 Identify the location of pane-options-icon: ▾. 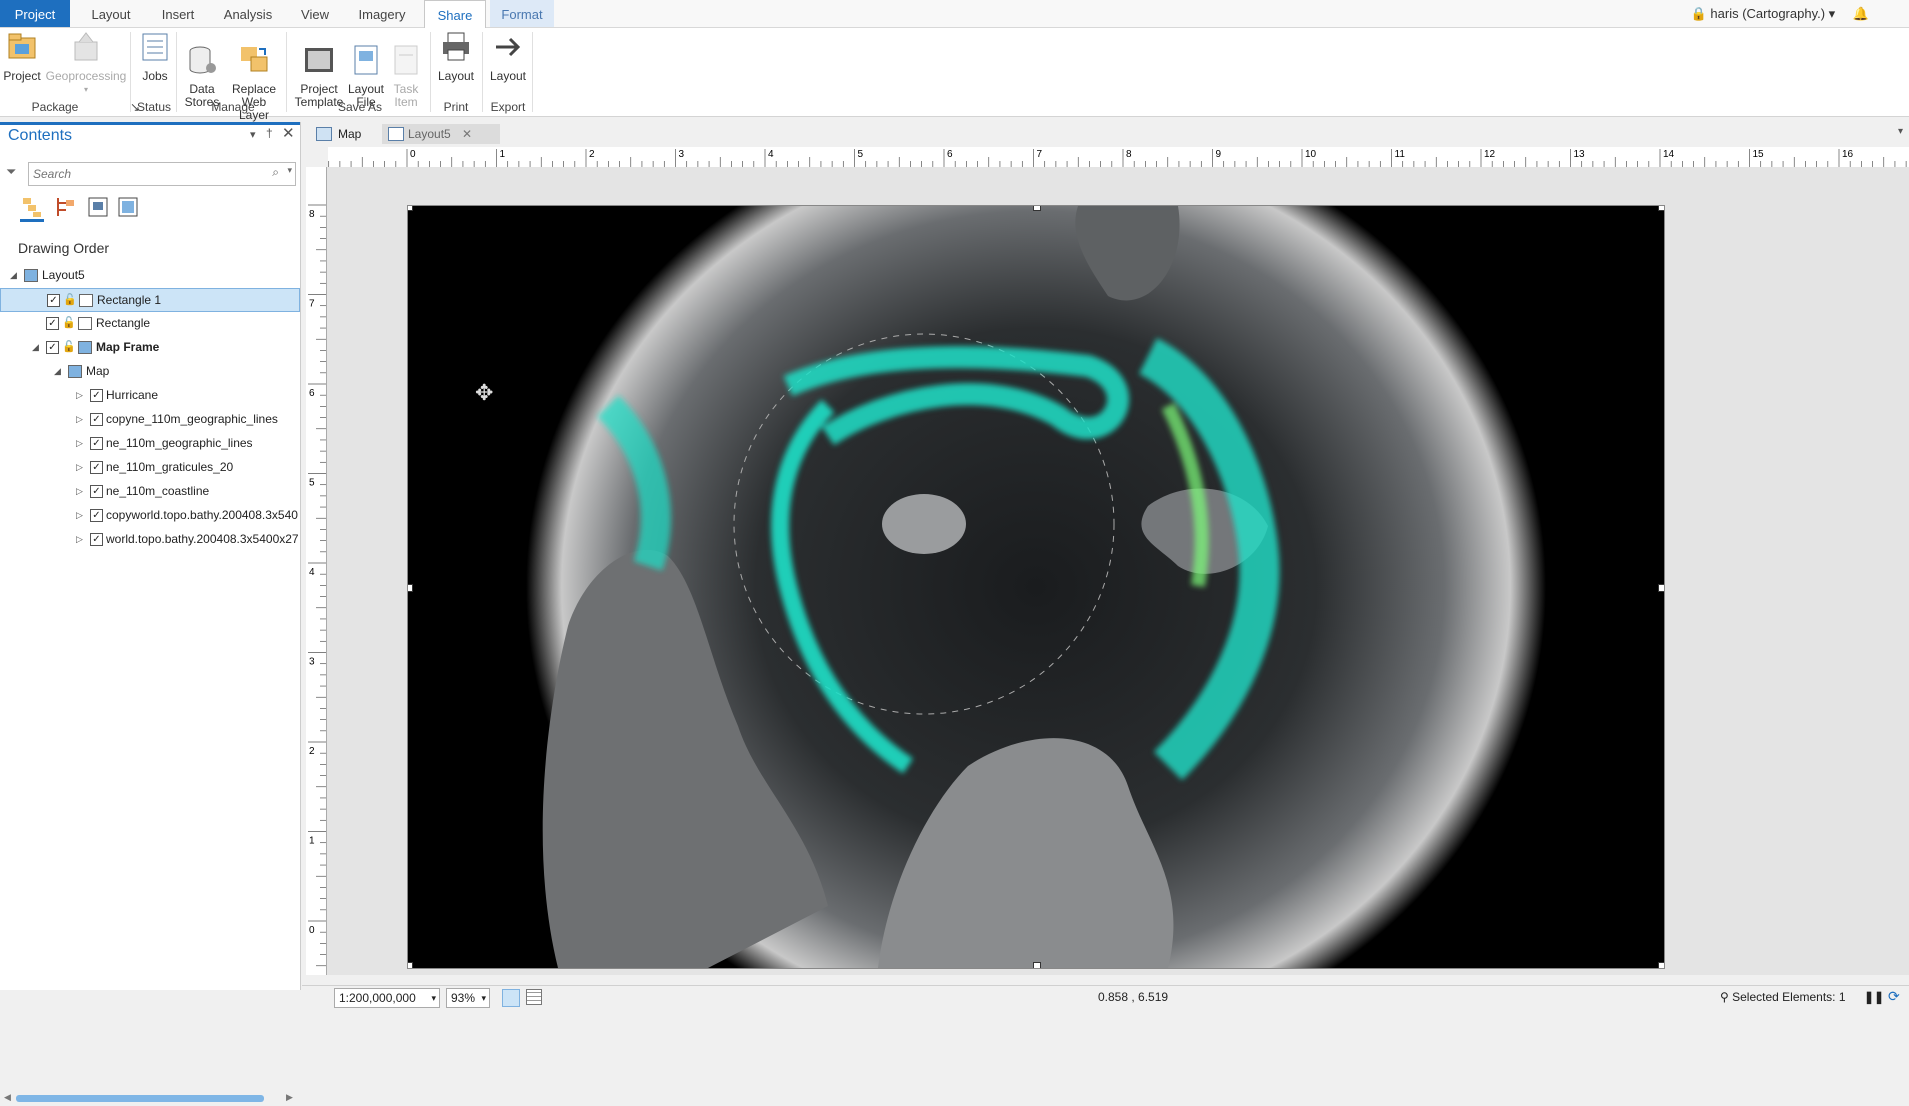
(253, 134).